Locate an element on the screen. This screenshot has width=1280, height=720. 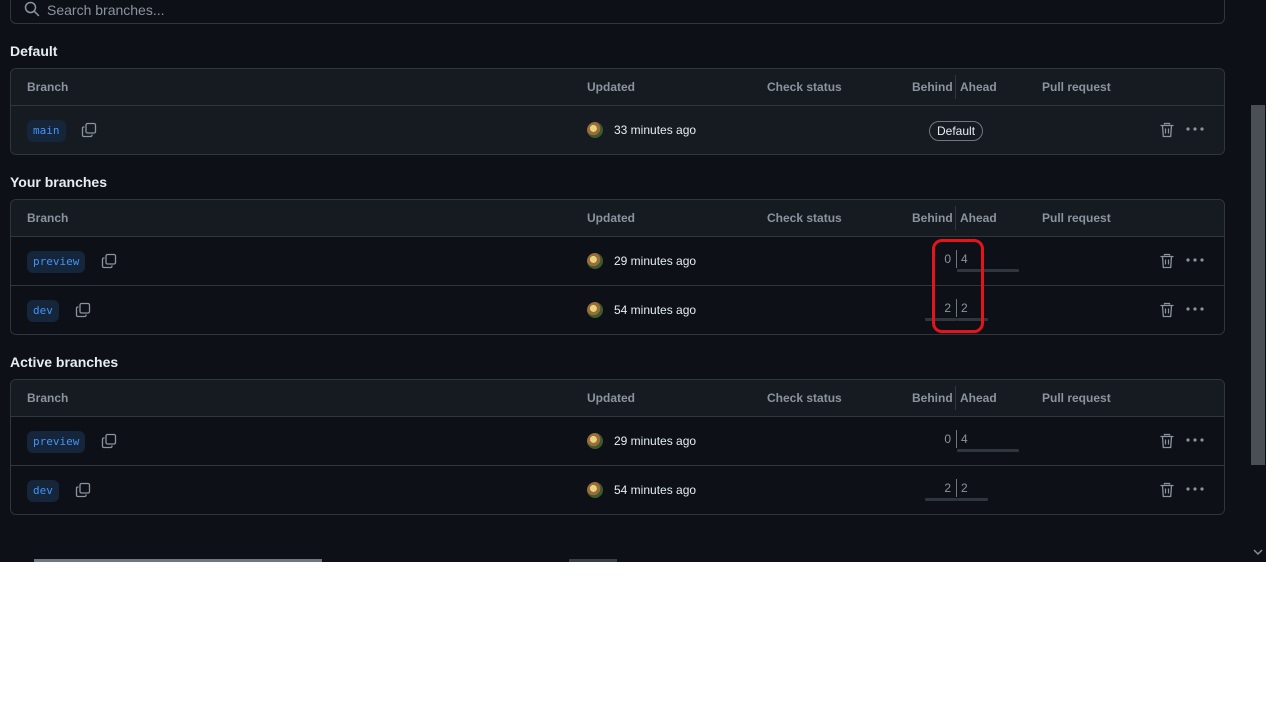
updated-time: 33 minutes ago is located at coordinates (655, 130).